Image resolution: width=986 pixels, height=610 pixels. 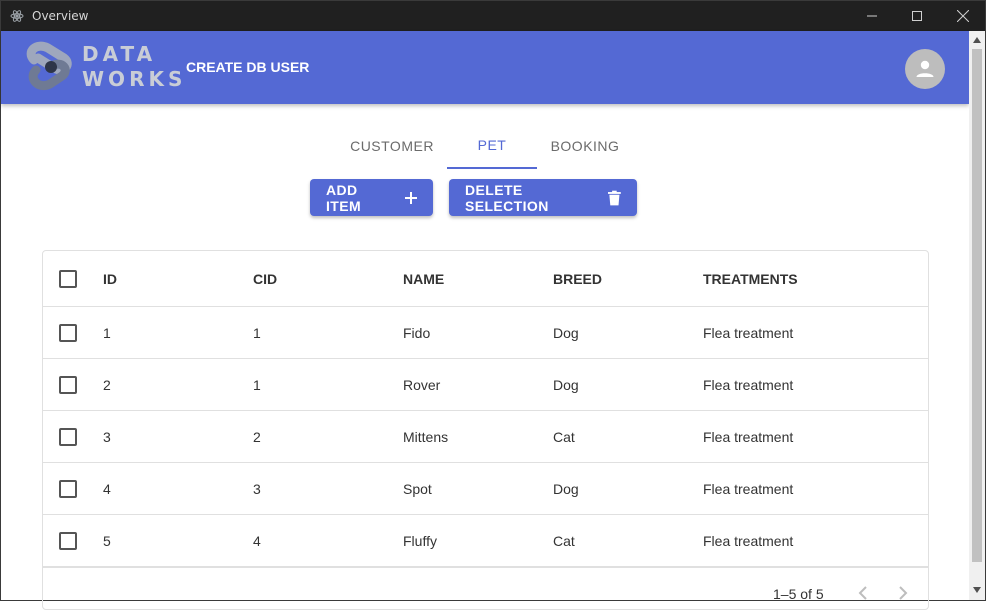 What do you see at coordinates (265, 278) in the screenshot?
I see `column-header-cid: CID` at bounding box center [265, 278].